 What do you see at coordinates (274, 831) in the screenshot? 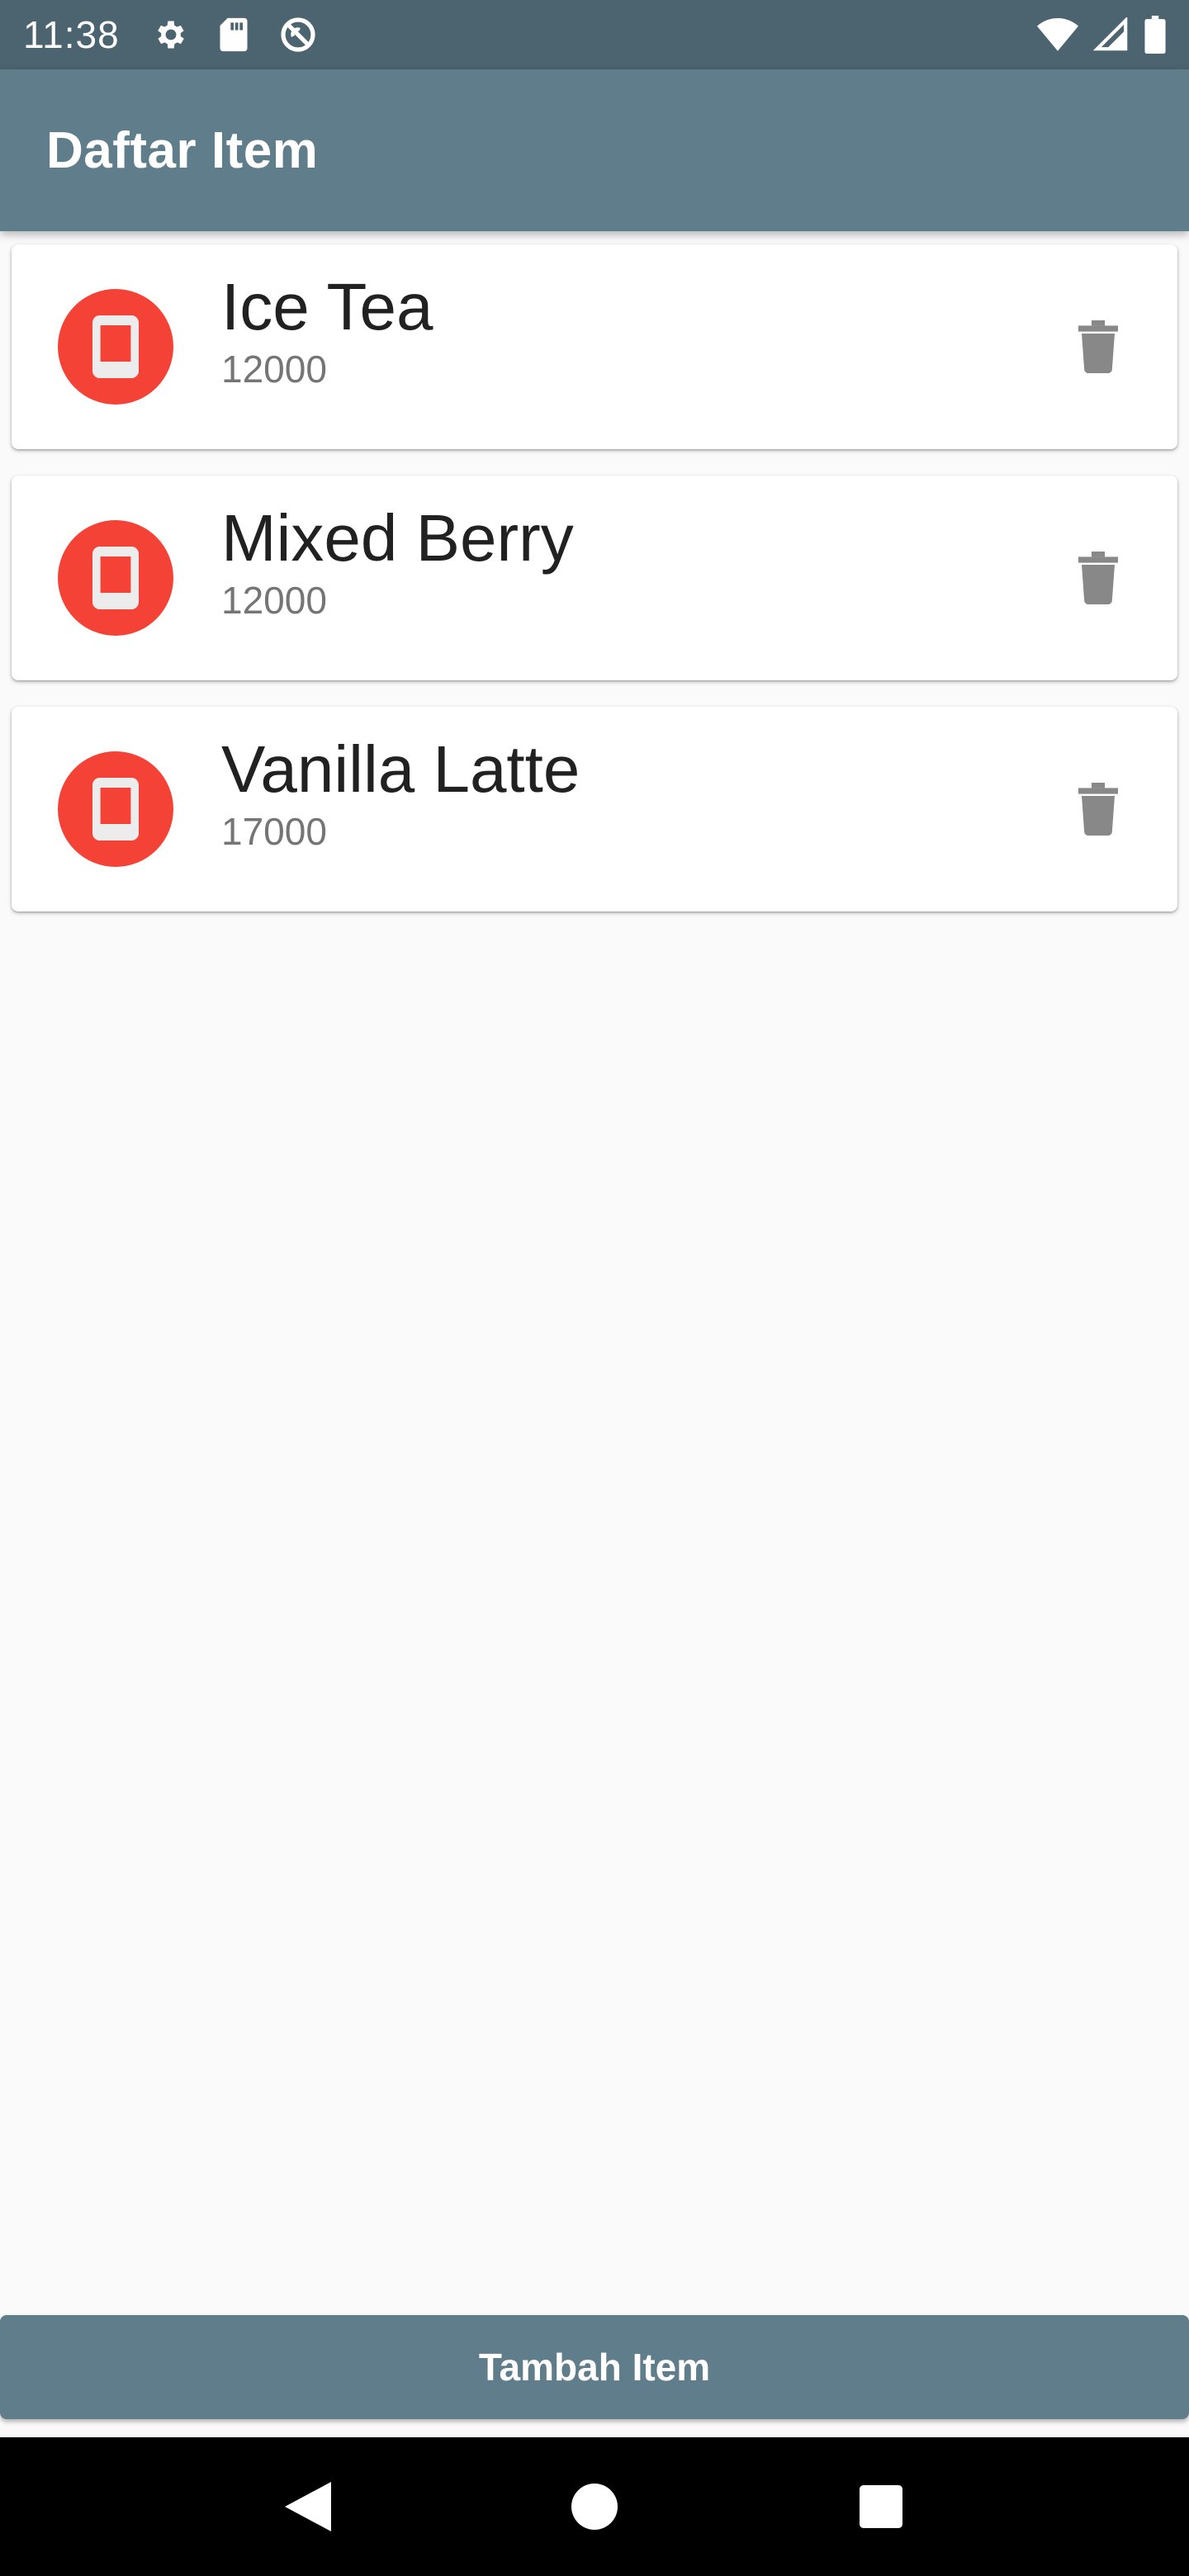
I see `item-price: 17000` at bounding box center [274, 831].